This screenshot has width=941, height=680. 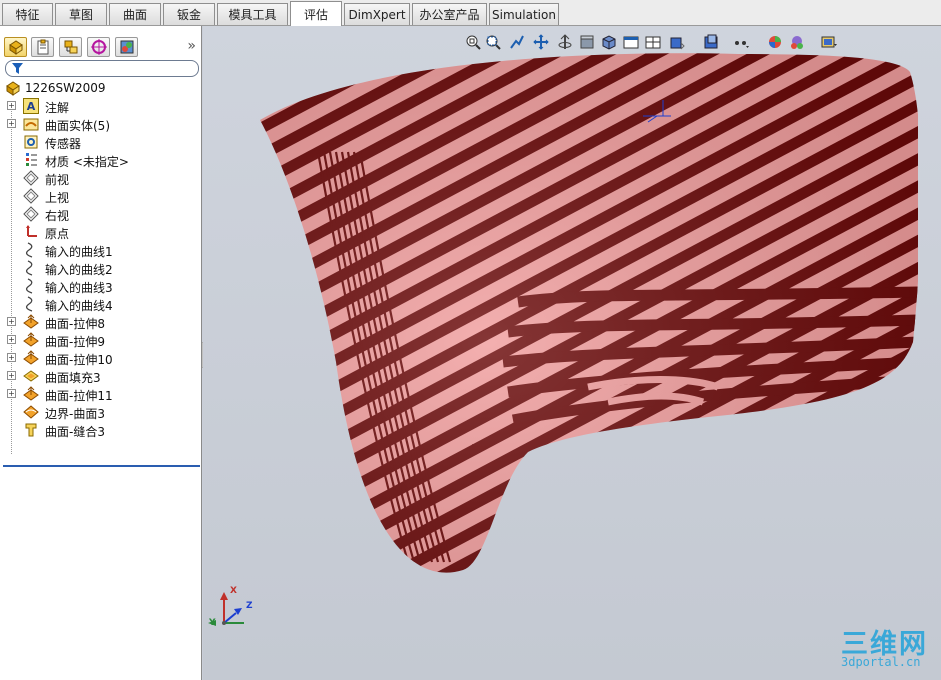 I want to click on tree-item-curve-2: 输入的曲线2, so click(x=100, y=268).